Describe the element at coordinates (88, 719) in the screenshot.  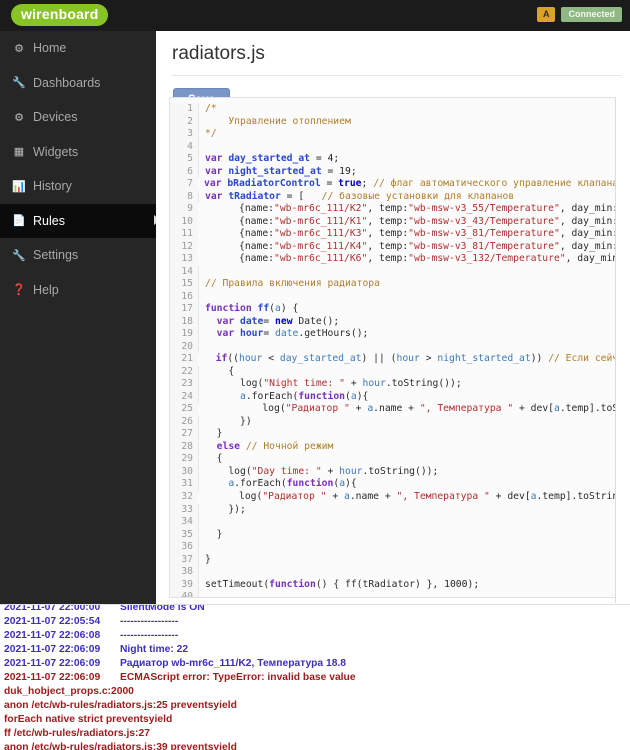
I see `log-message: forEach native strict preventsyield` at that location.